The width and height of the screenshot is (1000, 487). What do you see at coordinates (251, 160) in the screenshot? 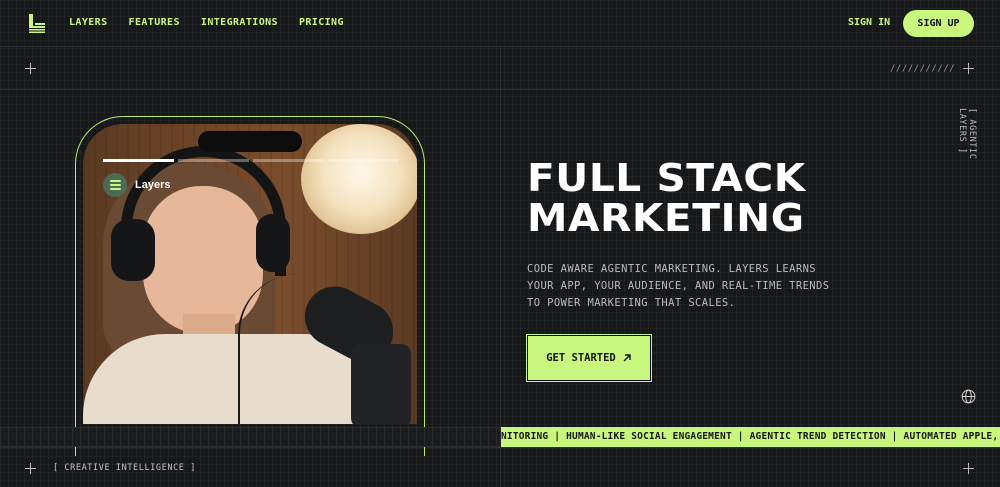
I see `story-progress-bar` at bounding box center [251, 160].